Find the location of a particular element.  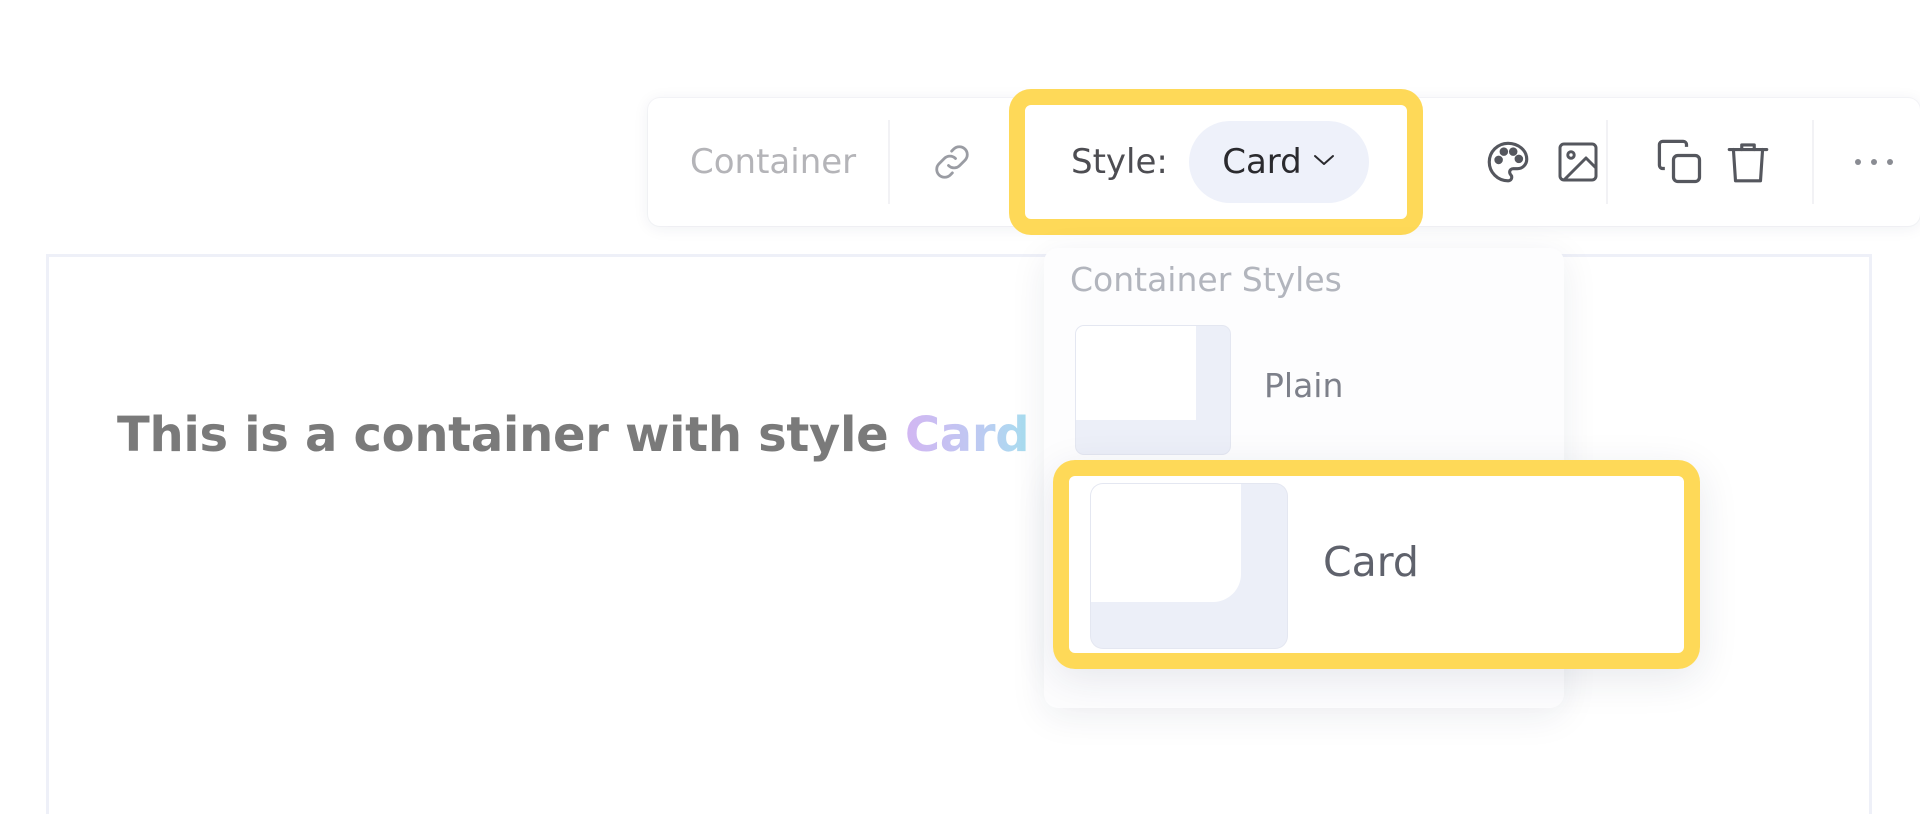

more-options-button is located at coordinates (1874, 162).